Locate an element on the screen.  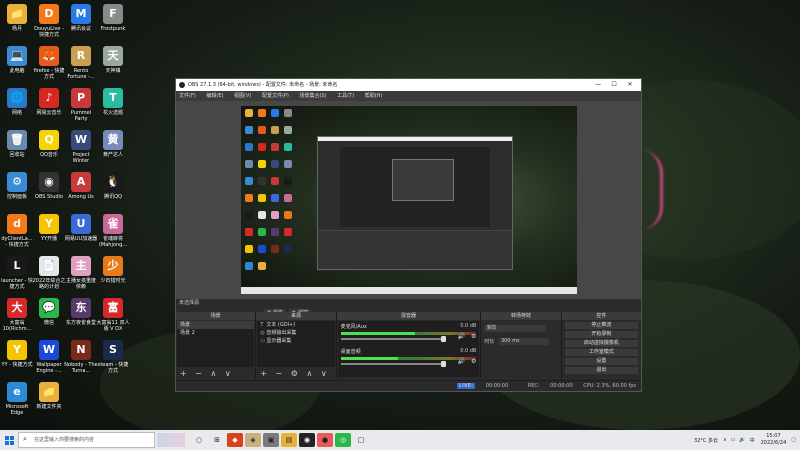
desktop-icon: U 网易UU加速器 is located at coordinates (81, 228).